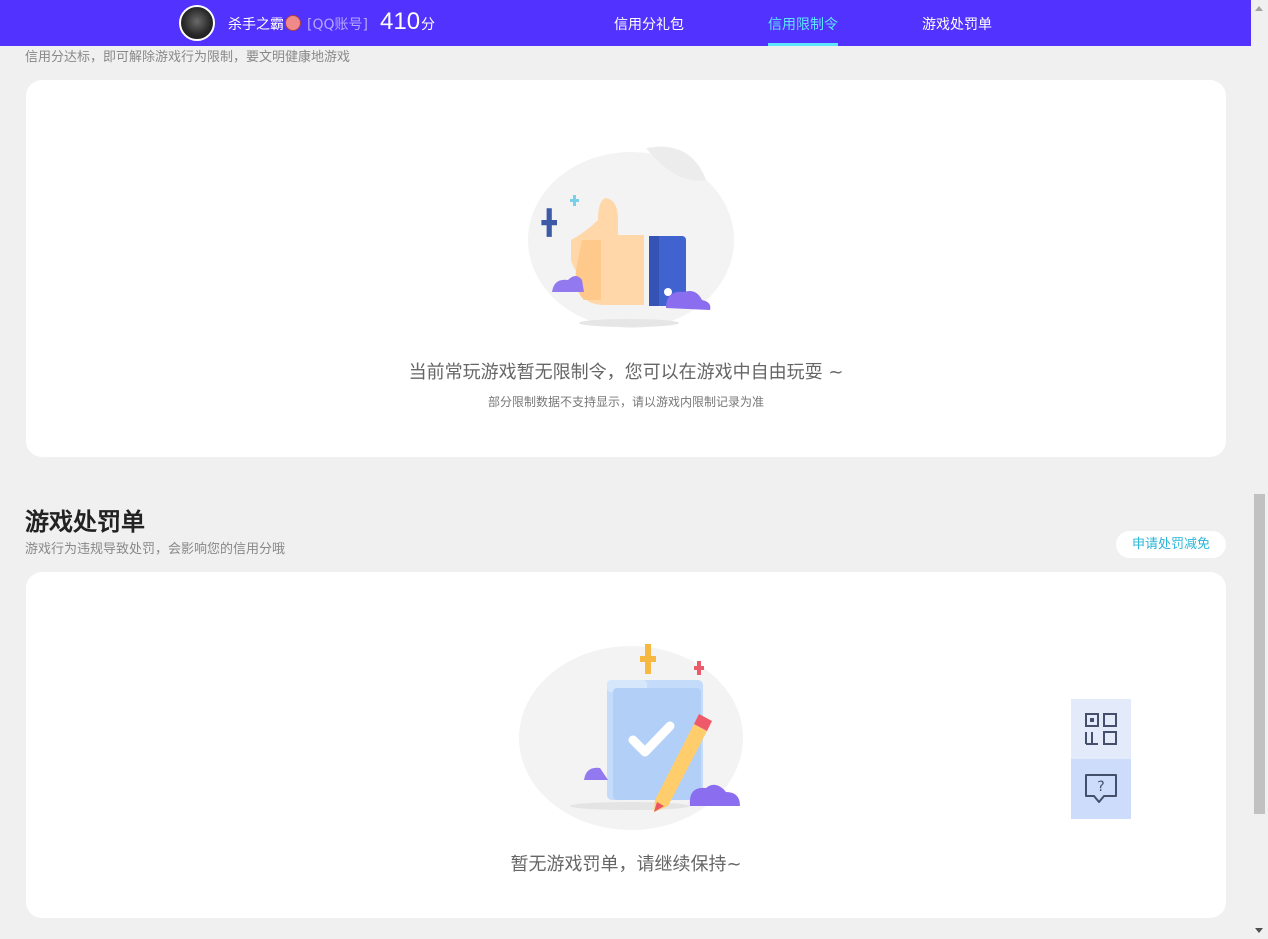  Describe the element at coordinates (957, 24) in the screenshot. I see `tab-game-penalty: 游戏处罚单` at that location.